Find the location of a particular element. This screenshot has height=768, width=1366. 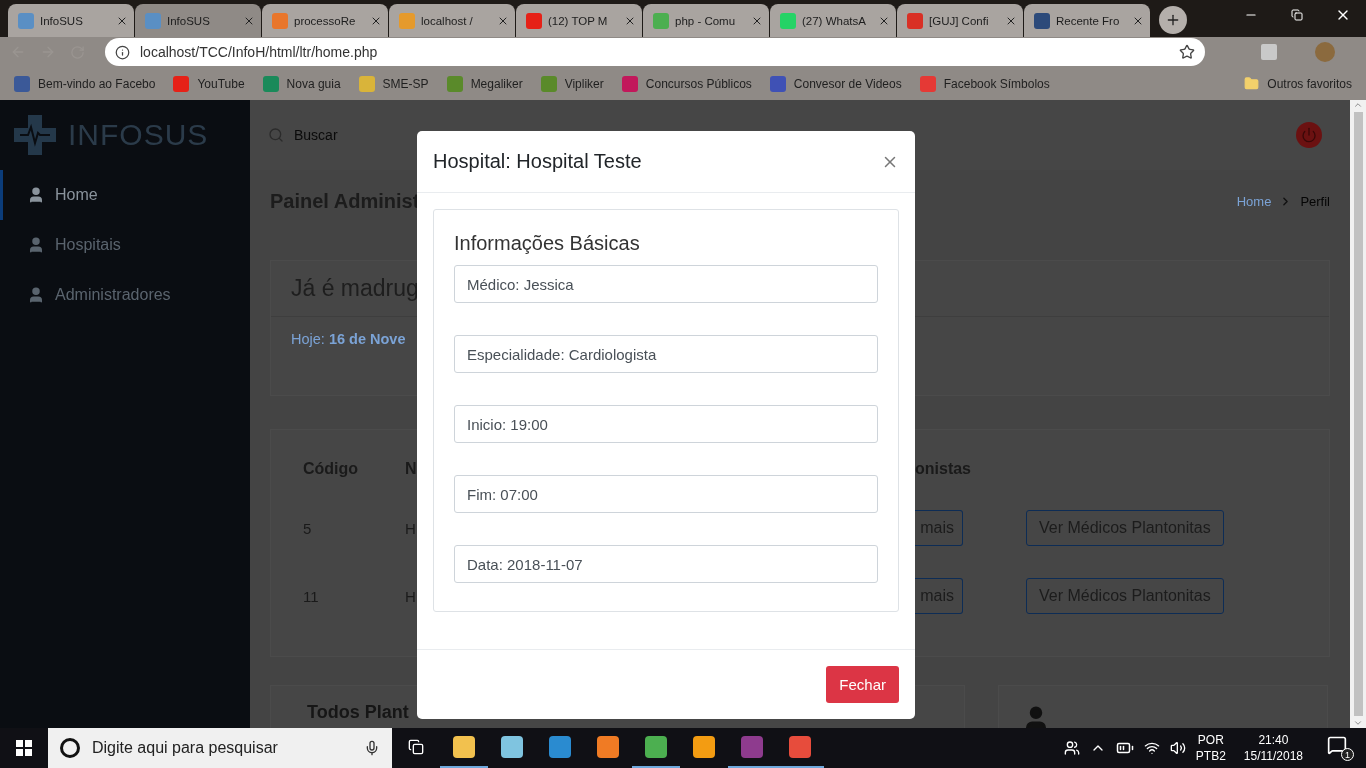

sidebar-item: Hospitais is located at coordinates (125, 245).